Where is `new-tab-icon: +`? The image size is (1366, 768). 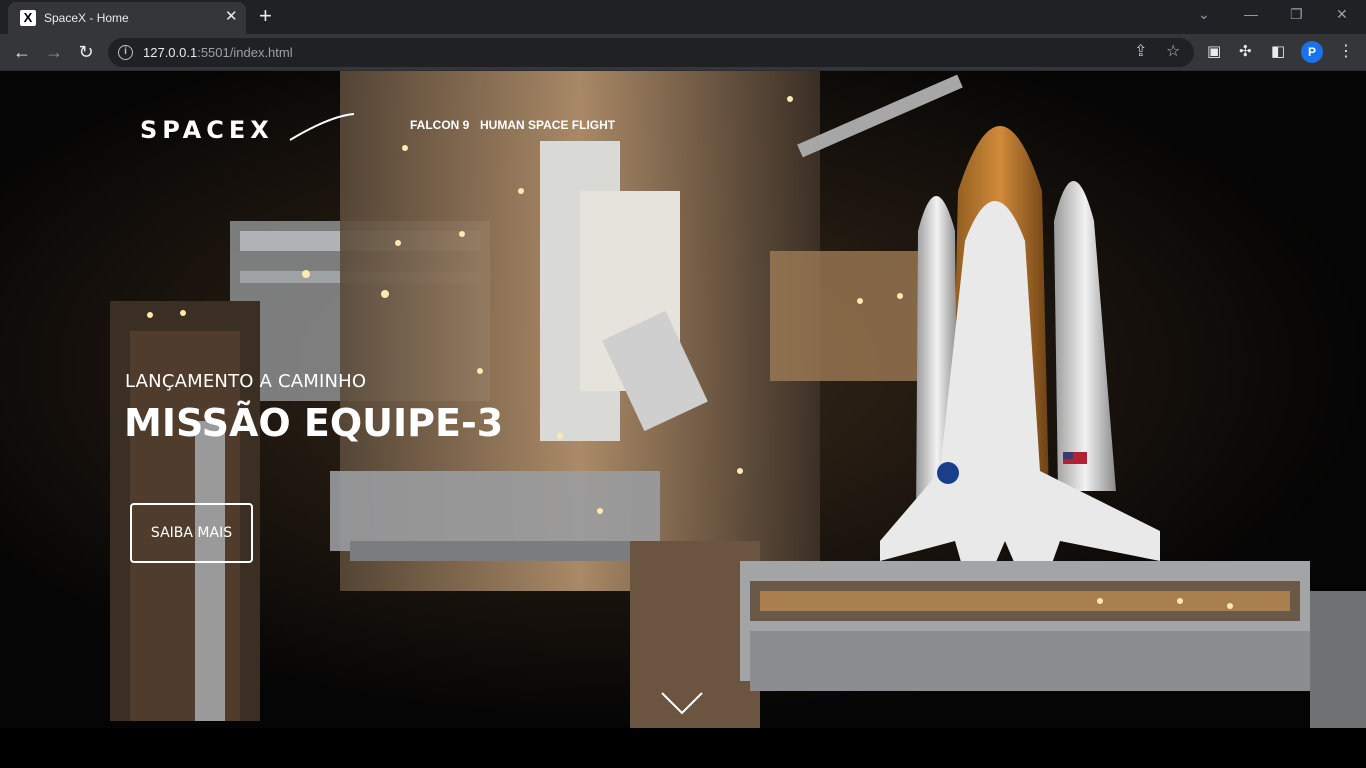
new-tab-icon: + is located at coordinates (265, 16).